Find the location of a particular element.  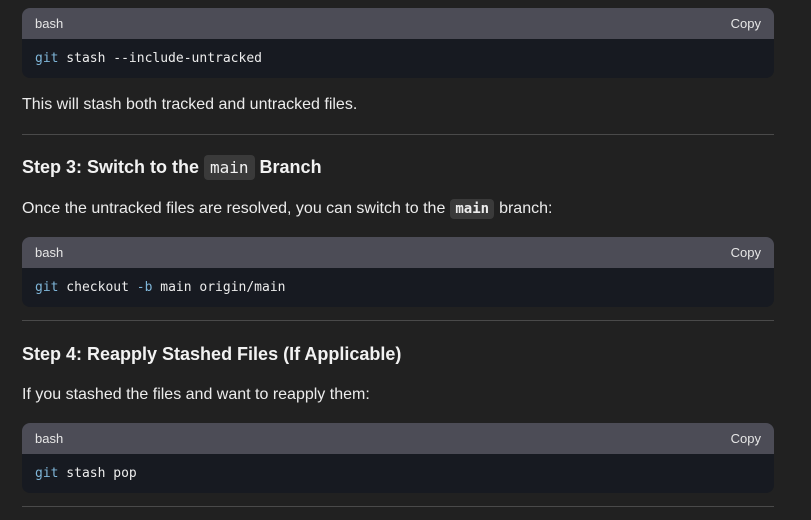

code-token: checkout is located at coordinates (97, 287).